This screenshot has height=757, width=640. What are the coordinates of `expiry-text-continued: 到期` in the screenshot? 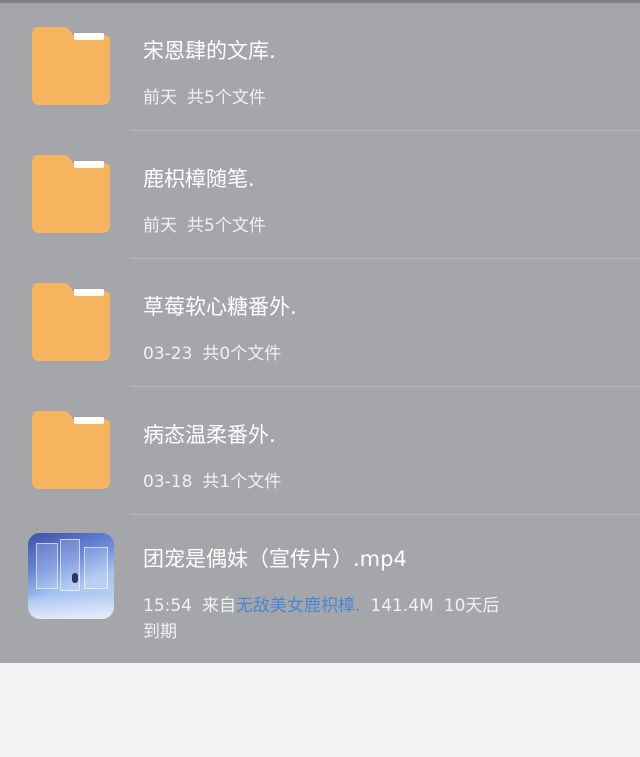 It's located at (160, 632).